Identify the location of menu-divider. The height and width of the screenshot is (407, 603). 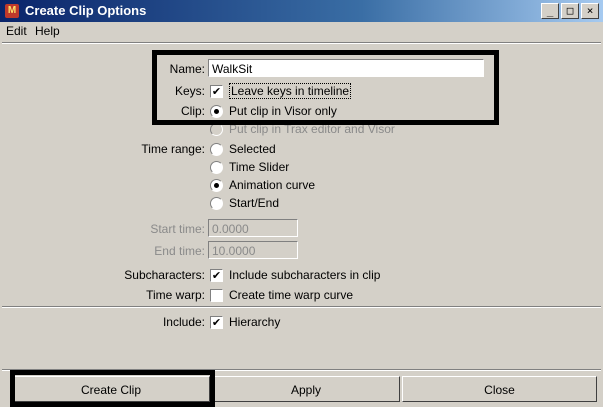
(301, 43).